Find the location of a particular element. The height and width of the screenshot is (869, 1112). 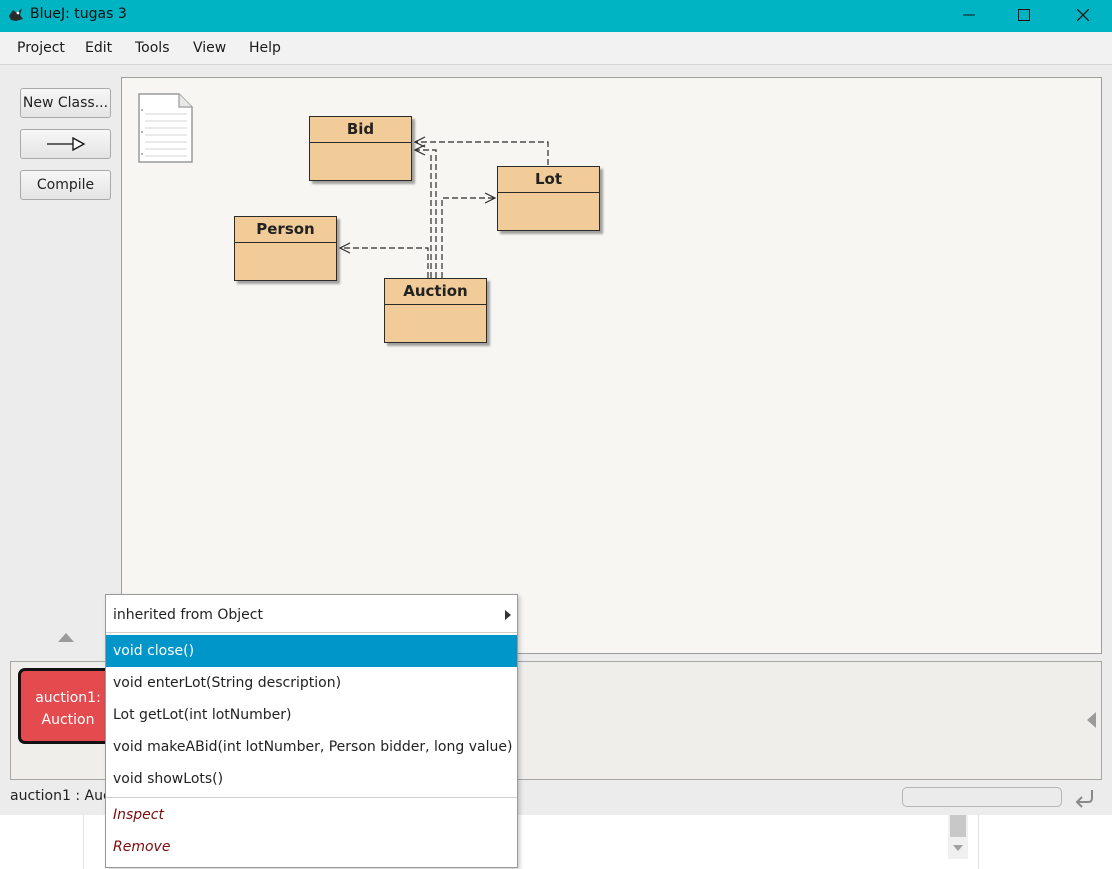

menu-bar: Project Edit Tools View Help is located at coordinates (556, 48).